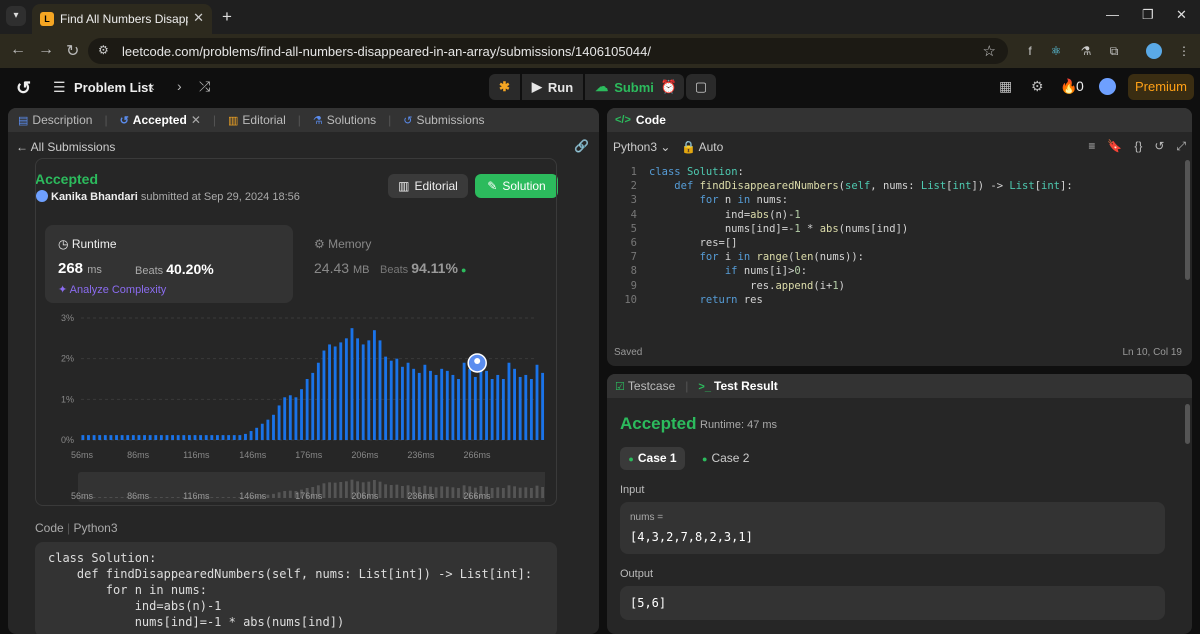  What do you see at coordinates (102, 558) in the screenshot?
I see `code-line: class Solution:` at bounding box center [102, 558].